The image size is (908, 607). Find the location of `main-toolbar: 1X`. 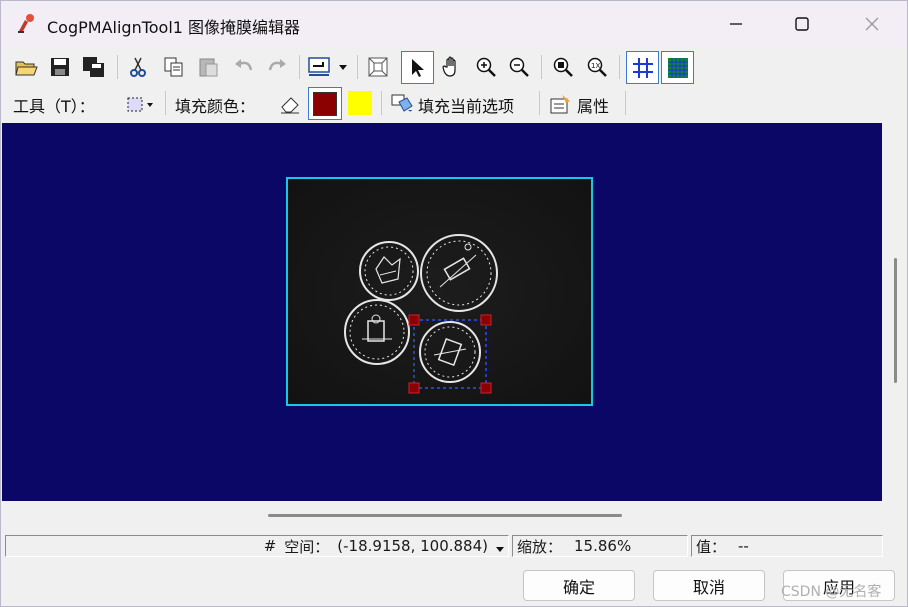

main-toolbar: 1X is located at coordinates (454, 67).